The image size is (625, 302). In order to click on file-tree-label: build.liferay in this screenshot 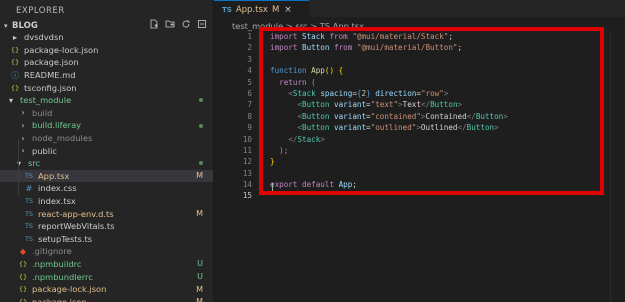, I will do `click(57, 125)`.